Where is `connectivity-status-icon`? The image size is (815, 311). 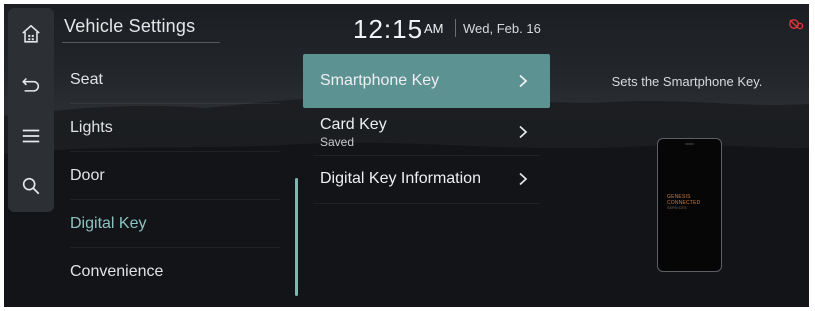 connectivity-status-icon is located at coordinates (796, 24).